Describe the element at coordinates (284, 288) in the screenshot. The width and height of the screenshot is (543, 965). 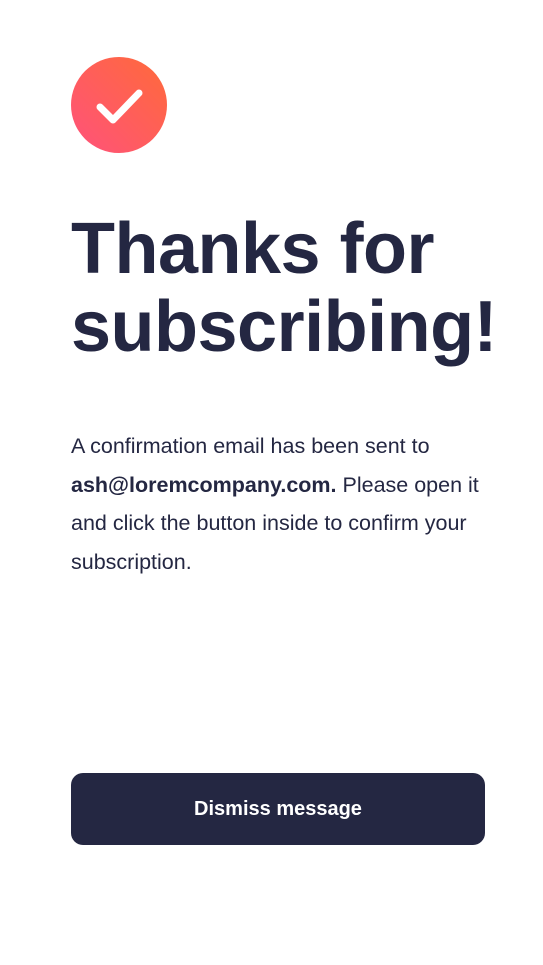
I see `page-title: Thanks for subscribing!` at that location.